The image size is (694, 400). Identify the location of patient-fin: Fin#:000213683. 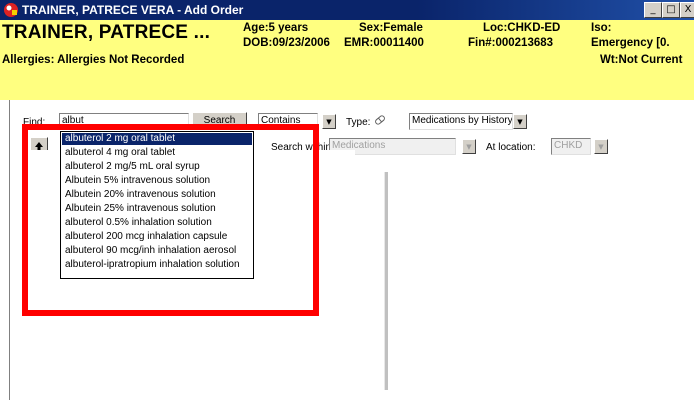
(511, 43).